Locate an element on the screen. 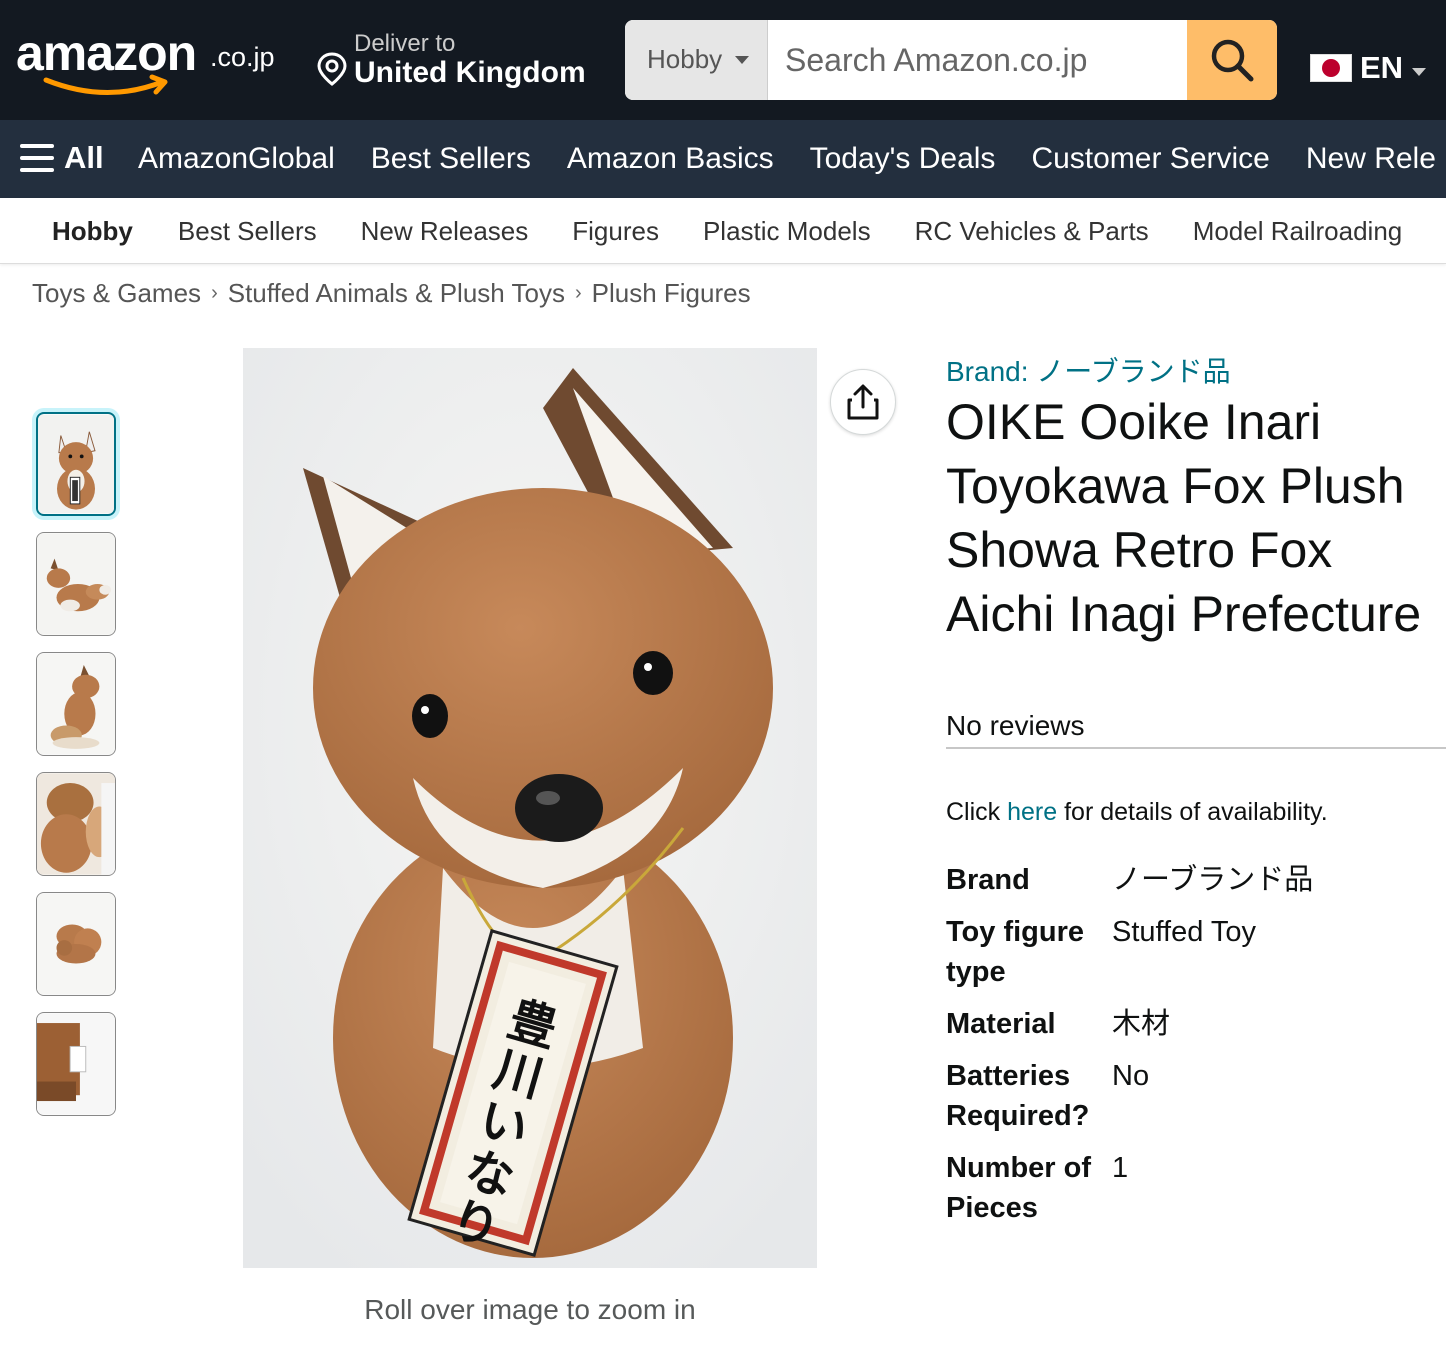  nav-link-amazon-basics: Amazon Basics is located at coordinates (670, 159).